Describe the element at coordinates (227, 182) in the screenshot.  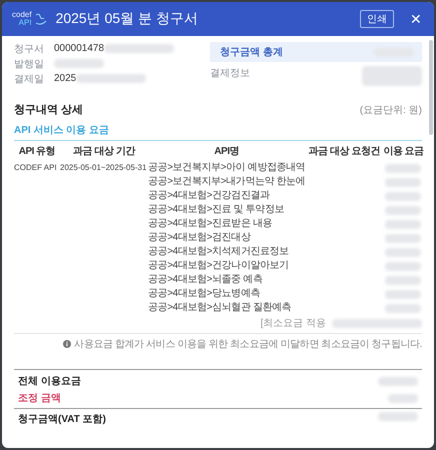
I see `table-cell: 공공>보건복지부>내가먹는약 한눈에` at that location.